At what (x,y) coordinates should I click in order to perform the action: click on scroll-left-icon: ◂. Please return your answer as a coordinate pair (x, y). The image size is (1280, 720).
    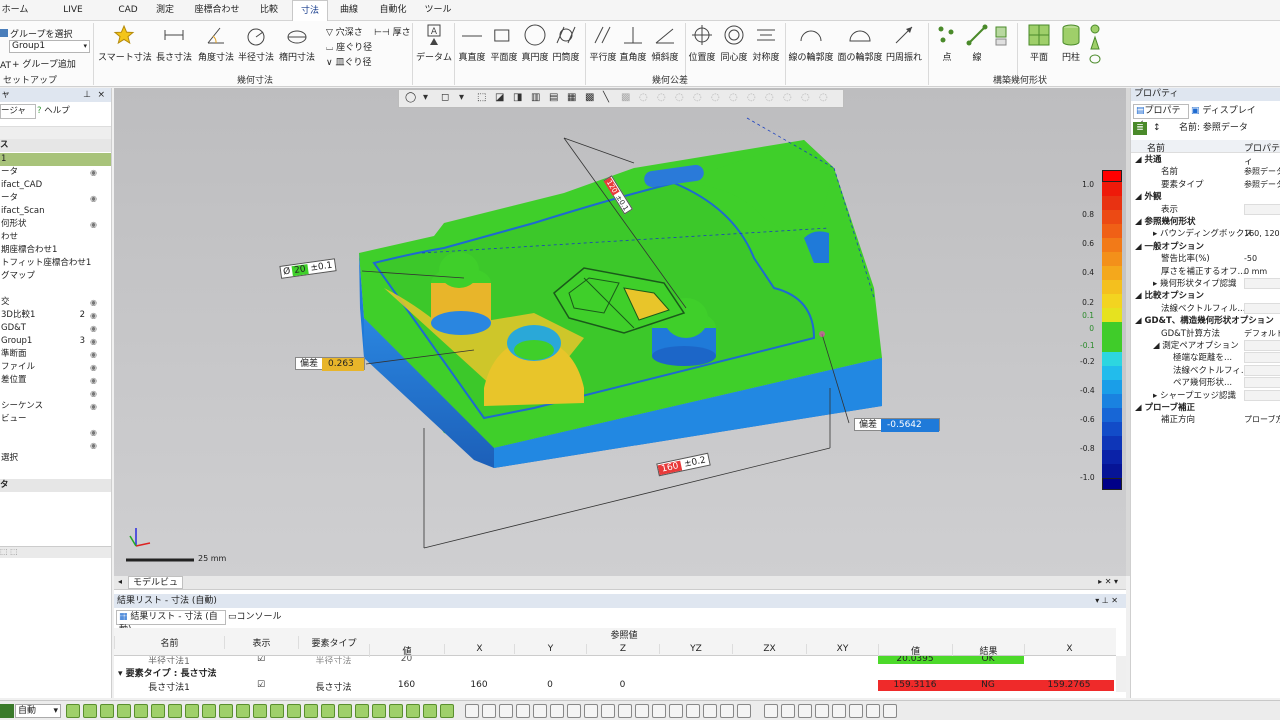
    Looking at the image, I should click on (120, 581).